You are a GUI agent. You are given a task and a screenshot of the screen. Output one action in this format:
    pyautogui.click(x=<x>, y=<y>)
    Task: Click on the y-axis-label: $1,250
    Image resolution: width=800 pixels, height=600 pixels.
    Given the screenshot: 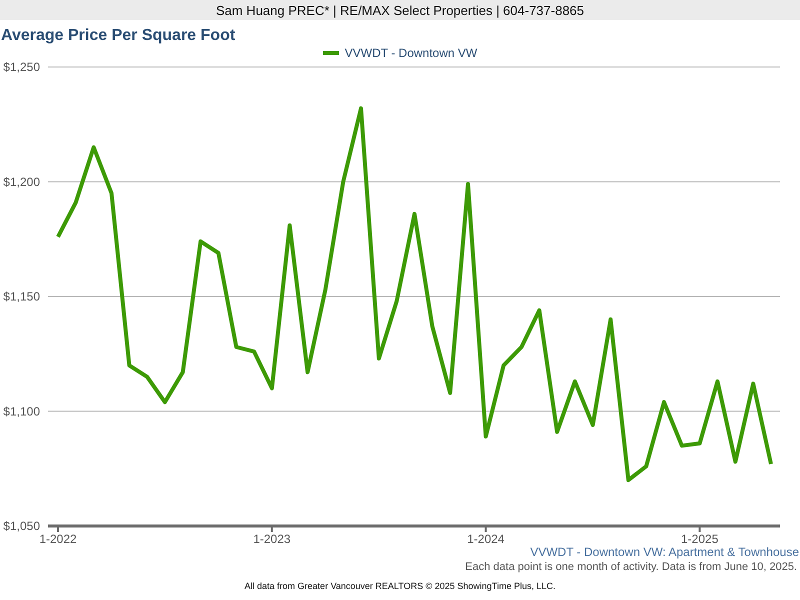 What is the action you would take?
    pyautogui.click(x=21, y=67)
    